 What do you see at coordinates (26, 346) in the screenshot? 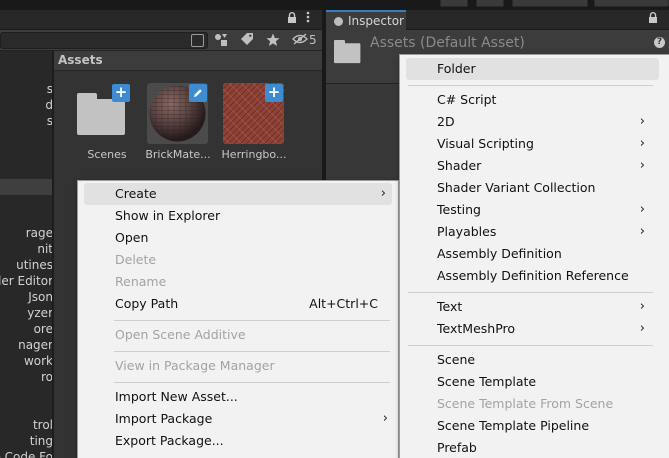
I see `tree-item: nager` at bounding box center [26, 346].